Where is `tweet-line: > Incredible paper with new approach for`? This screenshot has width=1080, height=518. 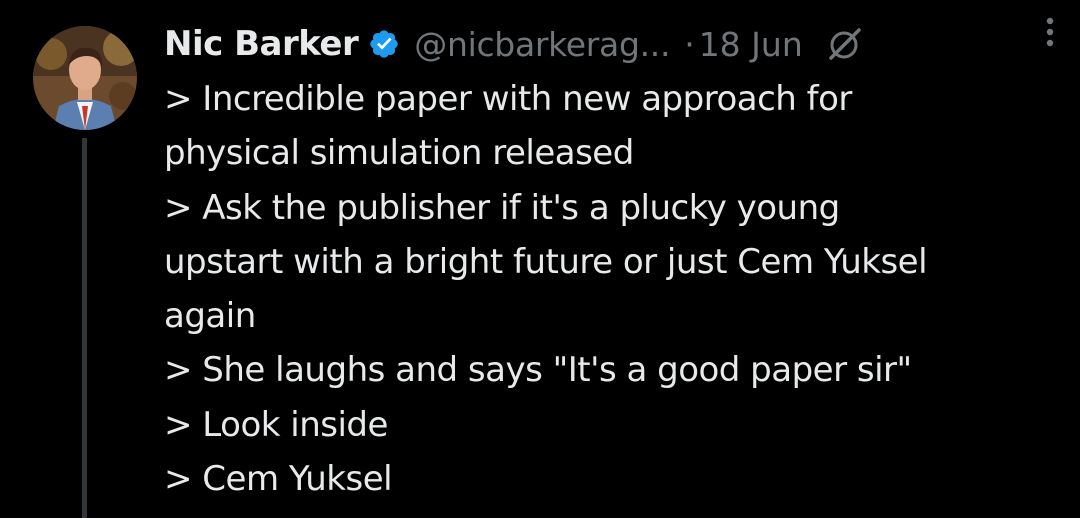
tweet-line: > Incredible paper with new approach for is located at coordinates (508, 99).